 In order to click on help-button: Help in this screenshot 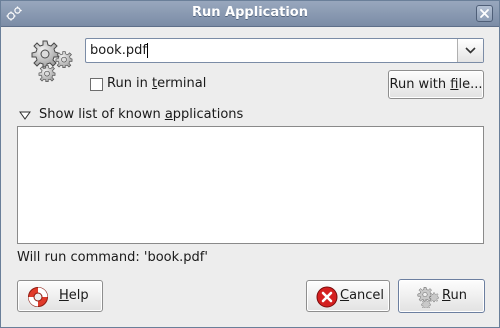, I will do `click(60, 296)`.